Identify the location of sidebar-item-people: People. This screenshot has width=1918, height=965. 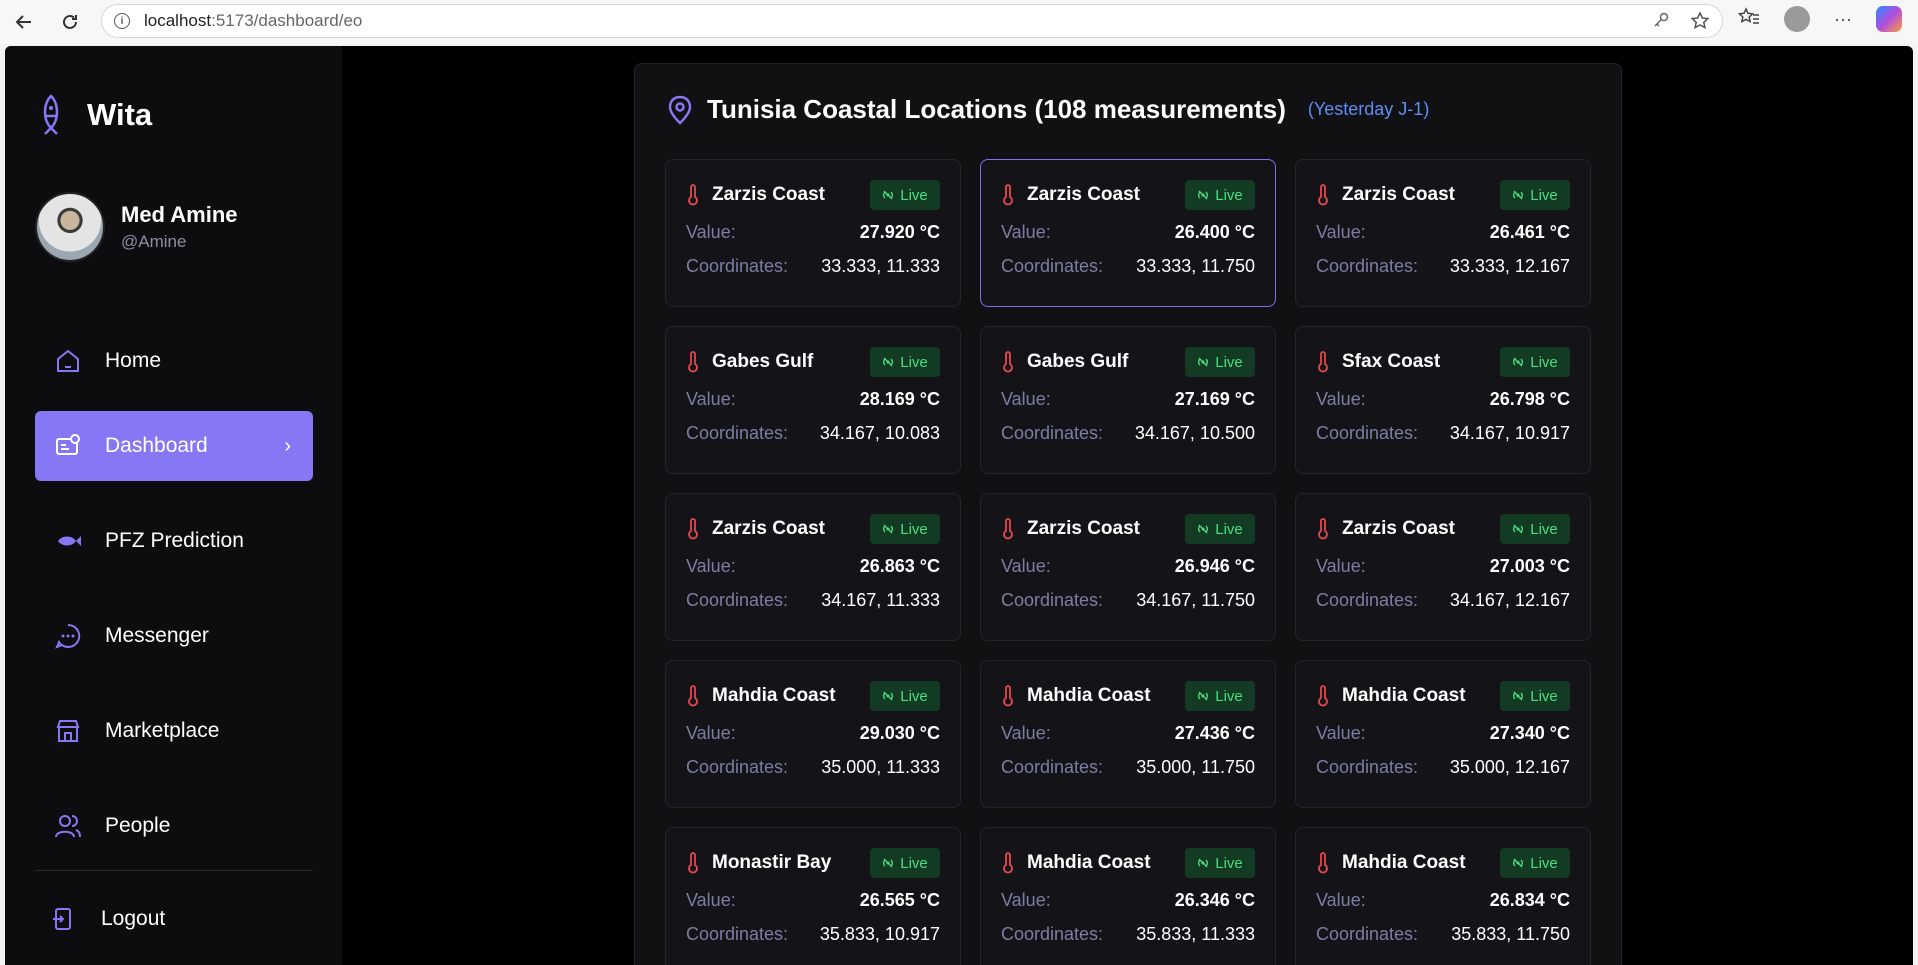
(174, 826).